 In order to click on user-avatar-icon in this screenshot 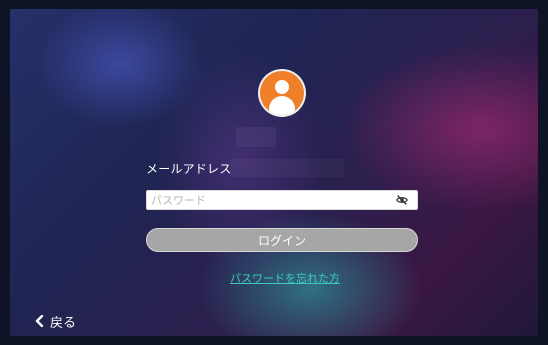, I will do `click(282, 93)`.